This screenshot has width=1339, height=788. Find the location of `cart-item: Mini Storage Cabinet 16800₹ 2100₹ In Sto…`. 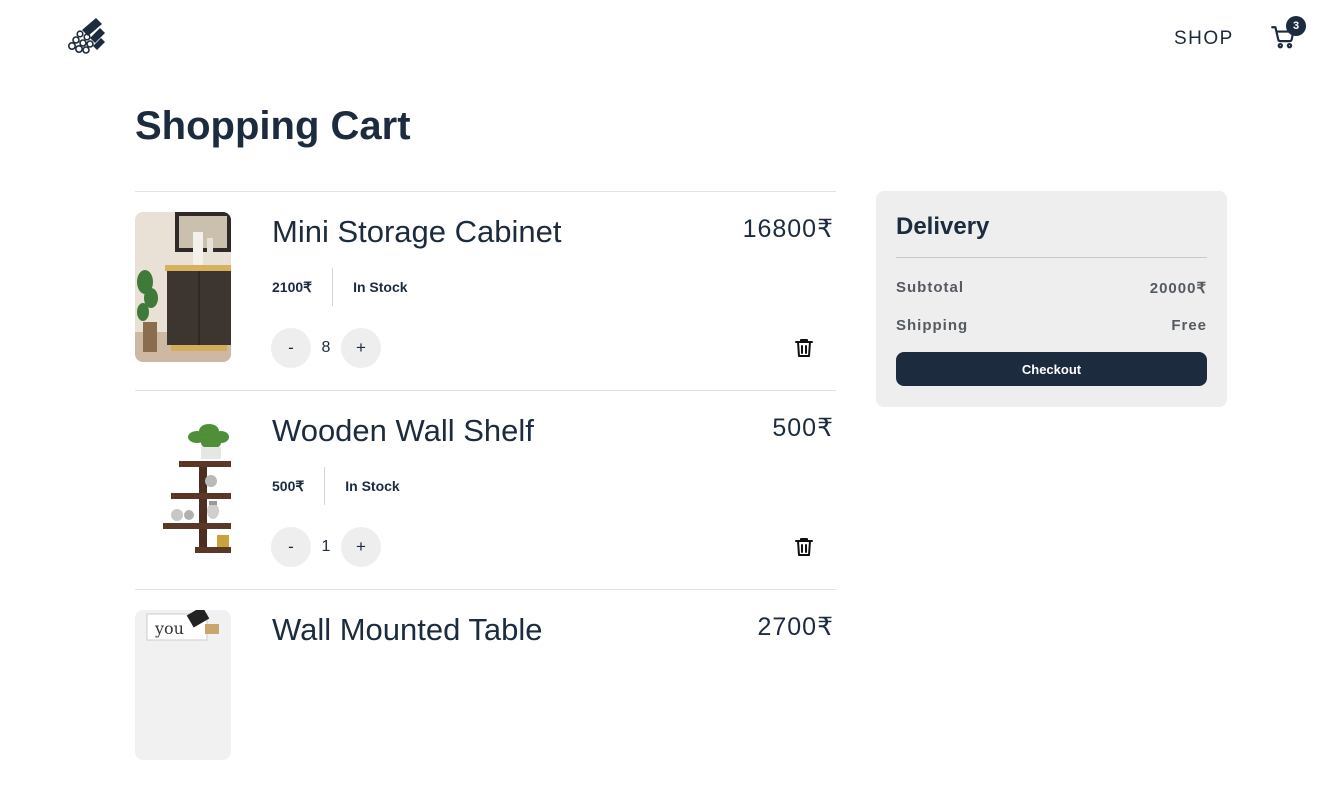

cart-item: Mini Storage Cabinet 16800₹ 2100₹ In Sto… is located at coordinates (485, 290).